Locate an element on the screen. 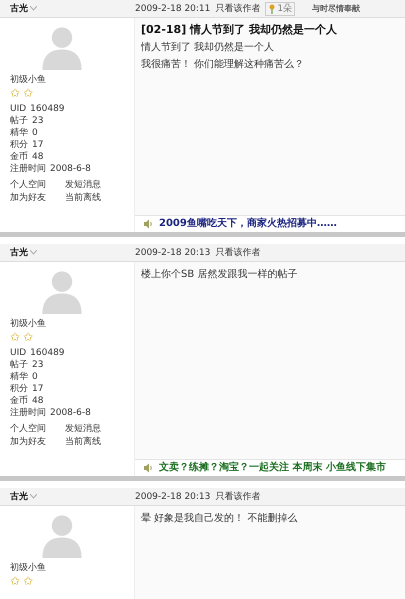 The width and height of the screenshot is (405, 599). flower-button: 1朵 is located at coordinates (280, 9).